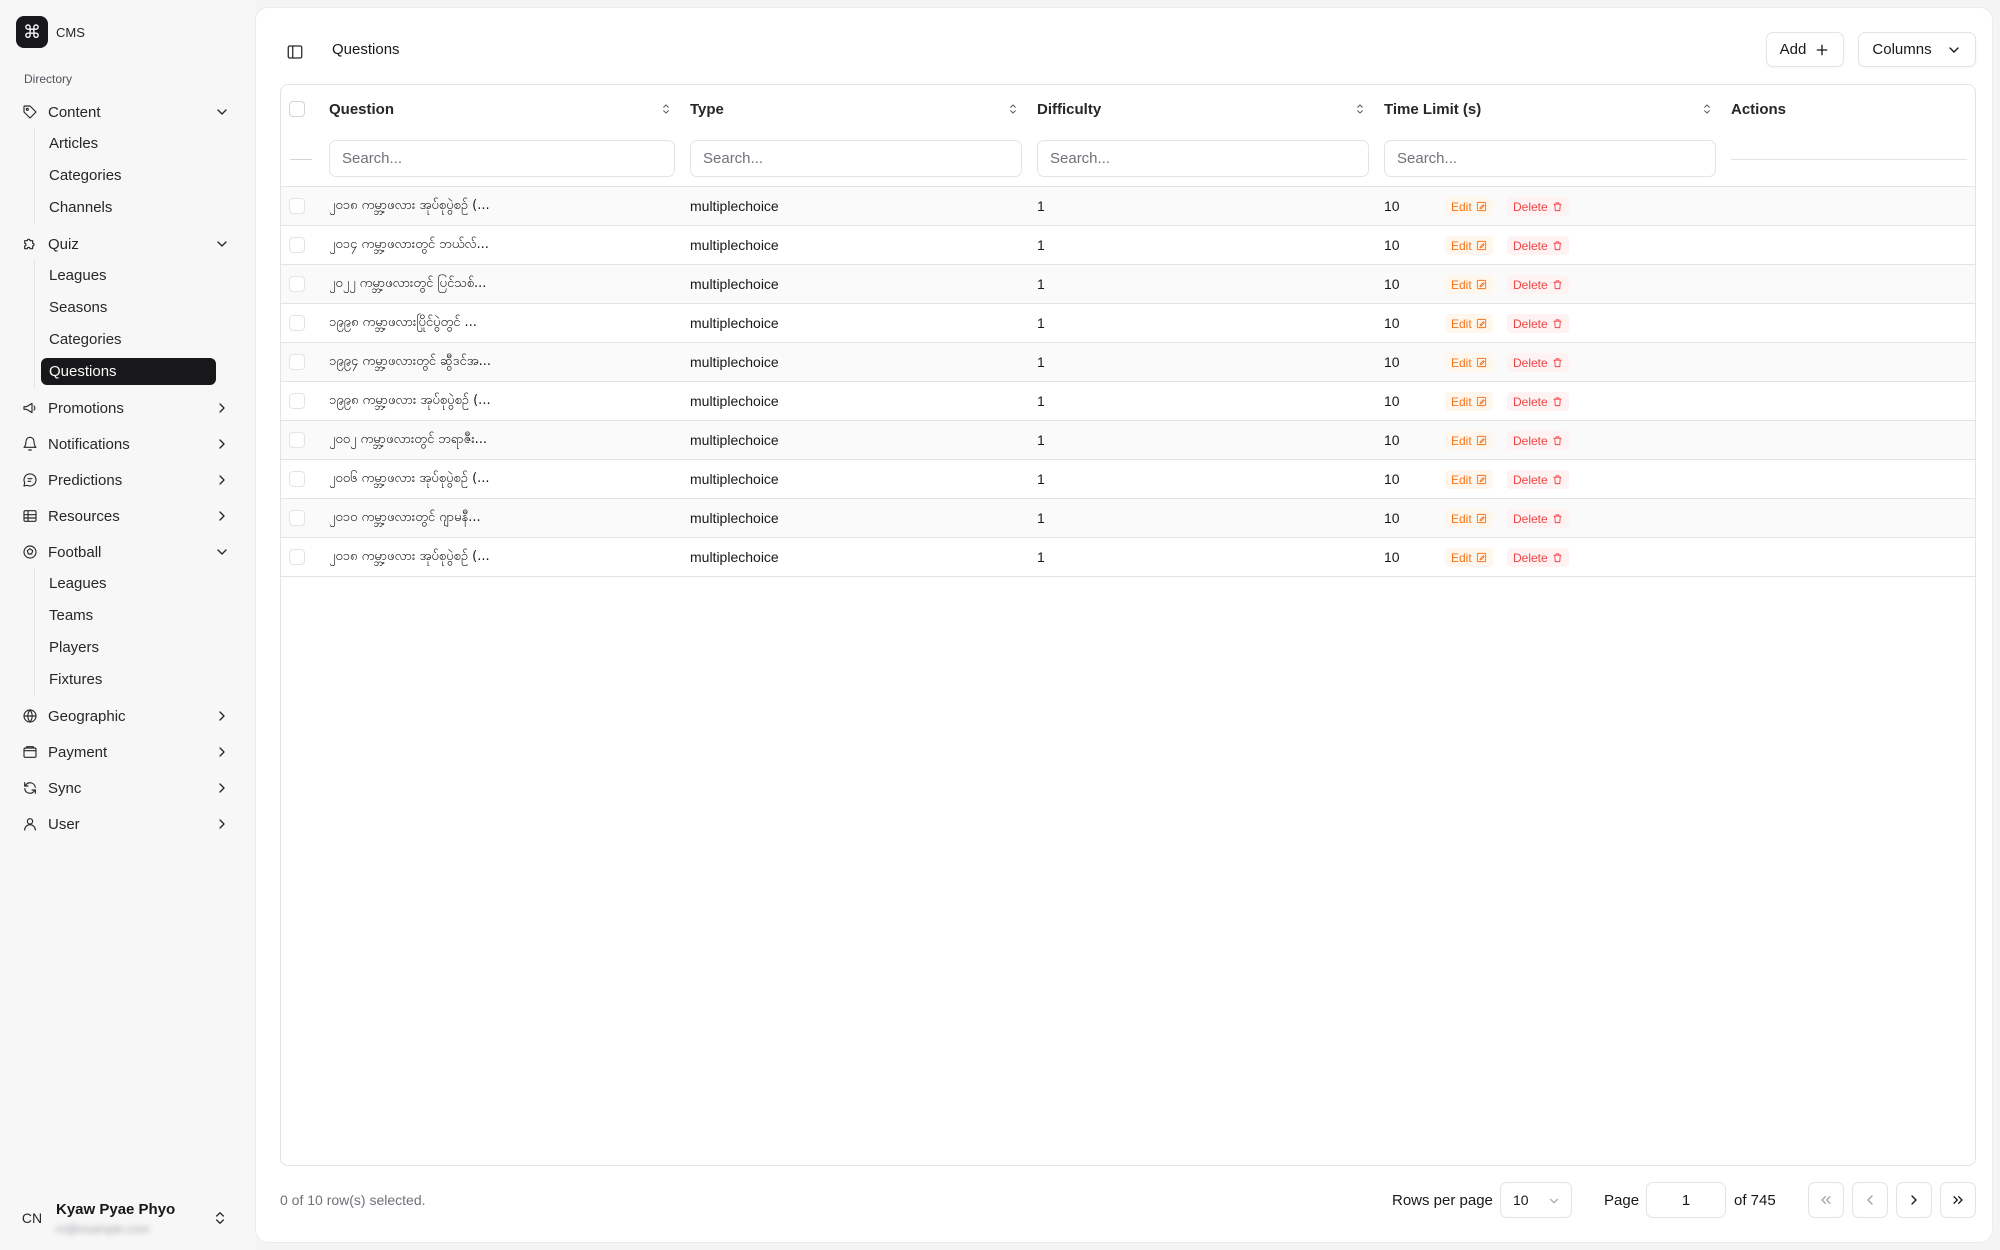  What do you see at coordinates (361, 109) in the screenshot?
I see `column-header-question: Question` at bounding box center [361, 109].